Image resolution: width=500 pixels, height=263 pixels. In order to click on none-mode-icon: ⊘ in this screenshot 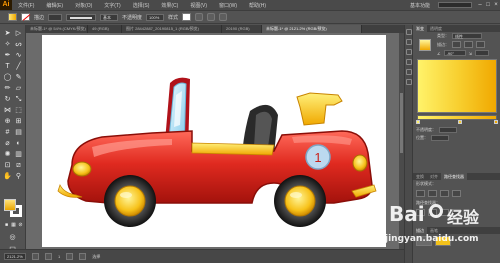, I will do `click(20, 225)`.